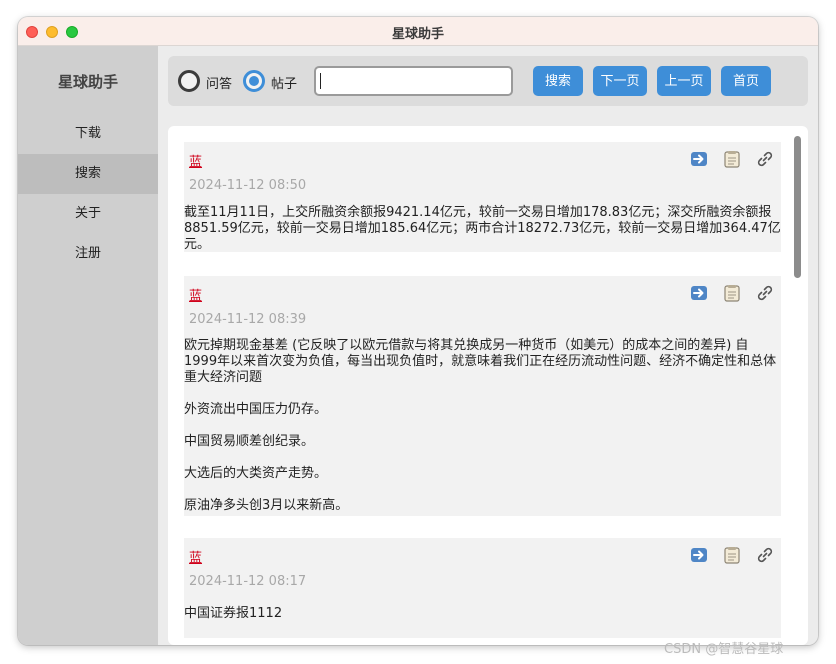 The image size is (836, 664). I want to click on text-caret, so click(320, 81).